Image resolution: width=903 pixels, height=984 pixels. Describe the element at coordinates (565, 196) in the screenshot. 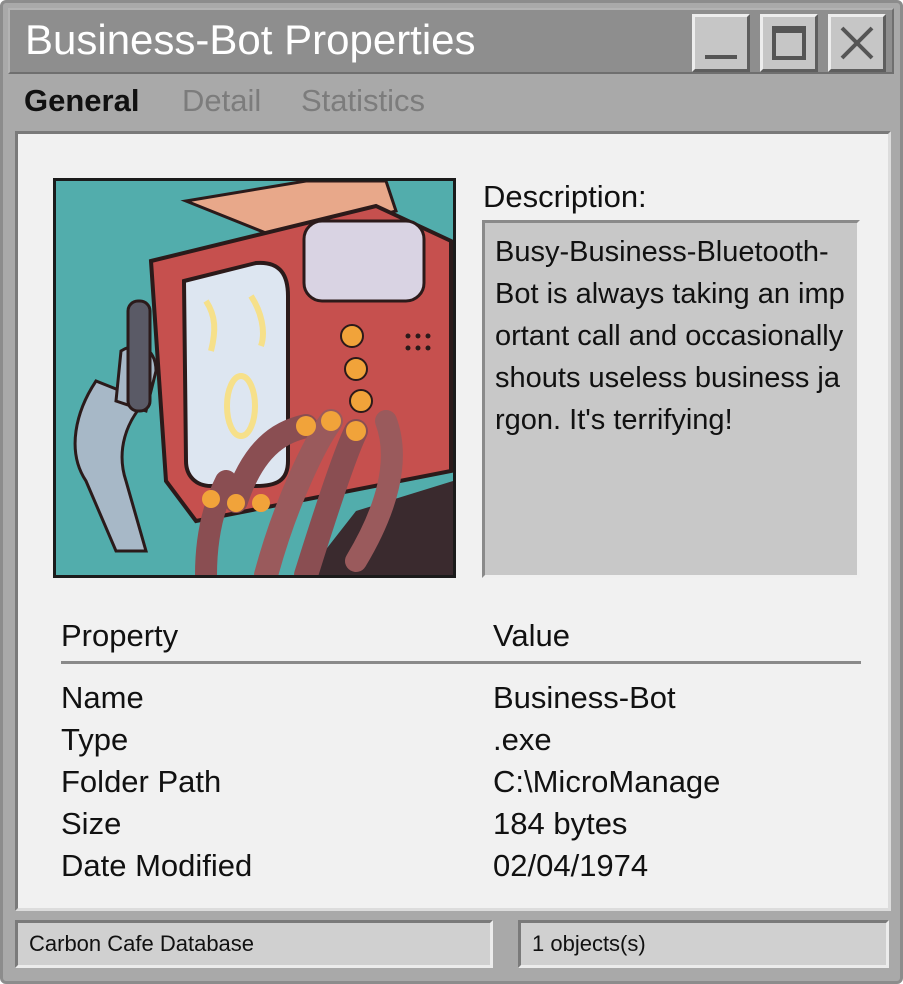

I see `description-label: Description:` at that location.